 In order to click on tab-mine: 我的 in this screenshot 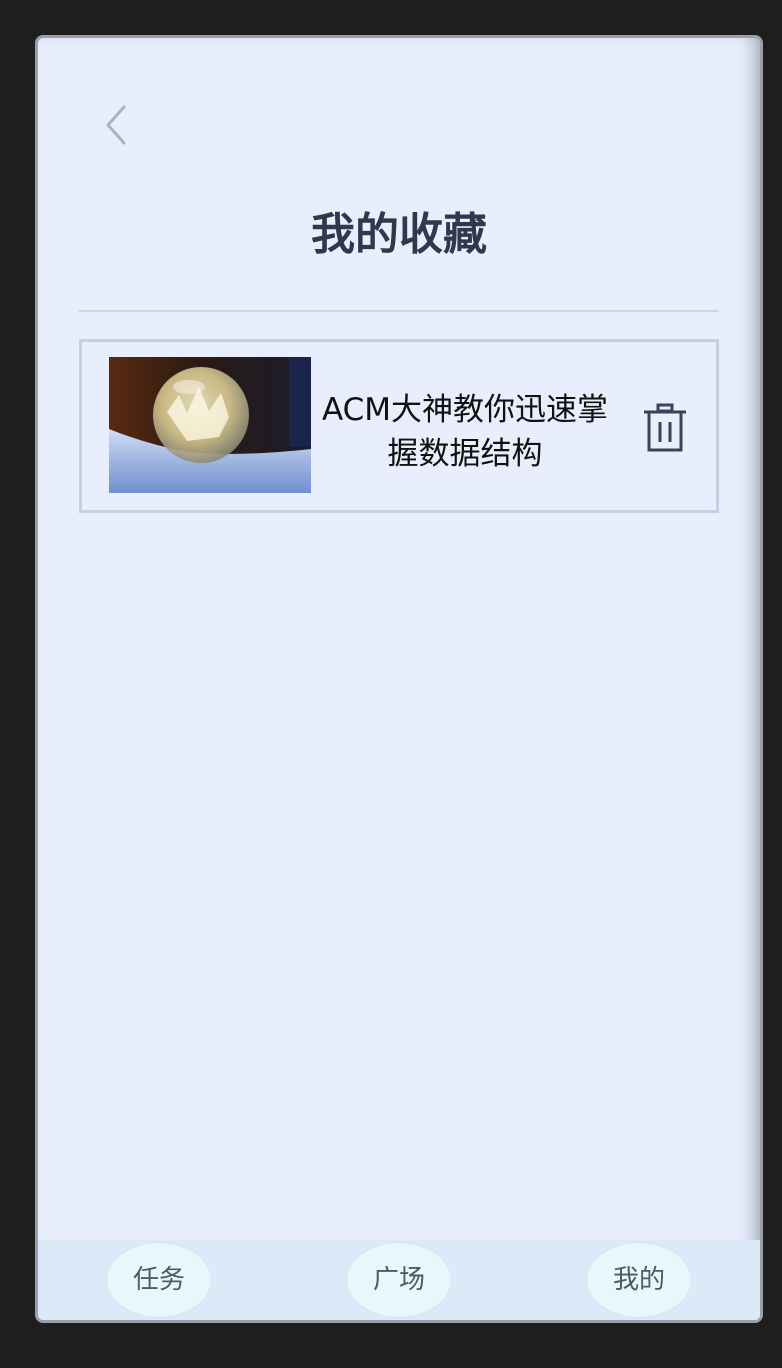, I will do `click(639, 1280)`.